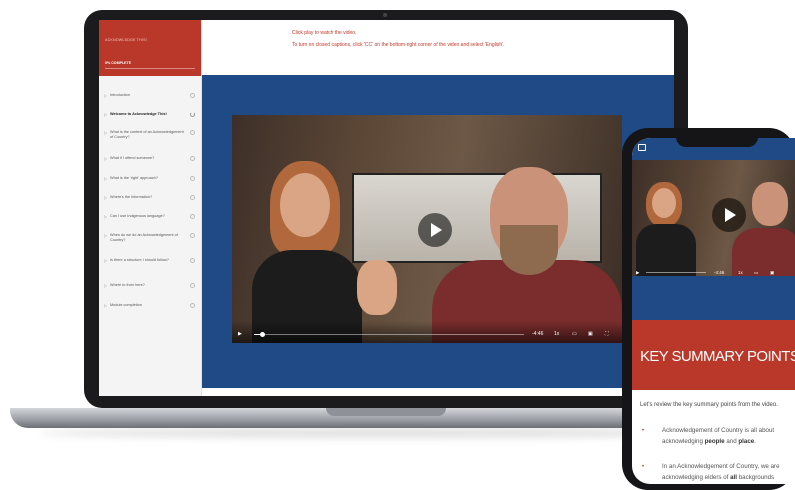 The image size is (795, 490). I want to click on laptop-notch, so click(386, 412).